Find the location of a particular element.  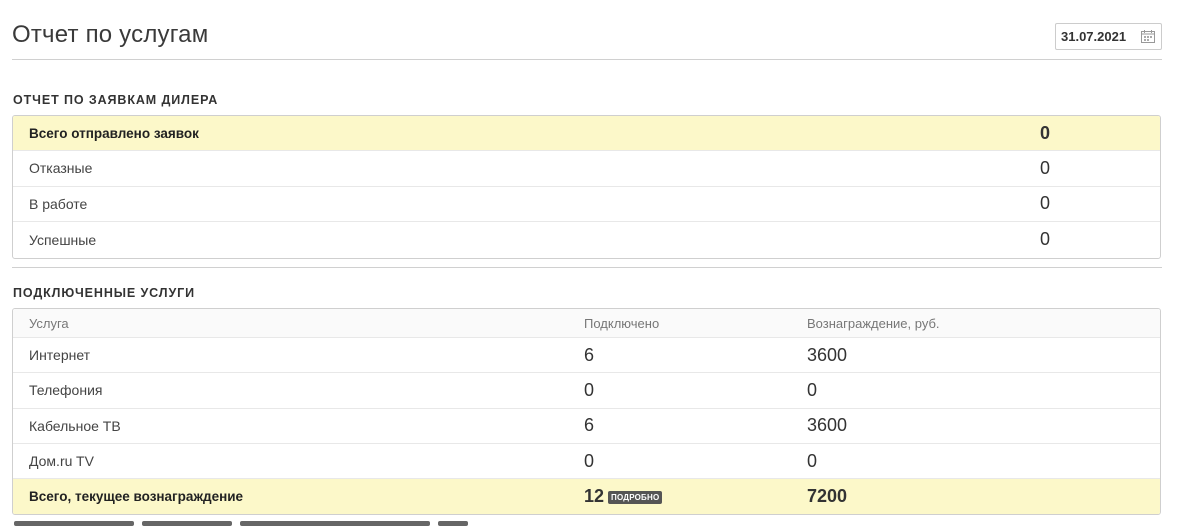

table-row-domru-tv: Дом.ru TV 0 0 is located at coordinates (586, 462).